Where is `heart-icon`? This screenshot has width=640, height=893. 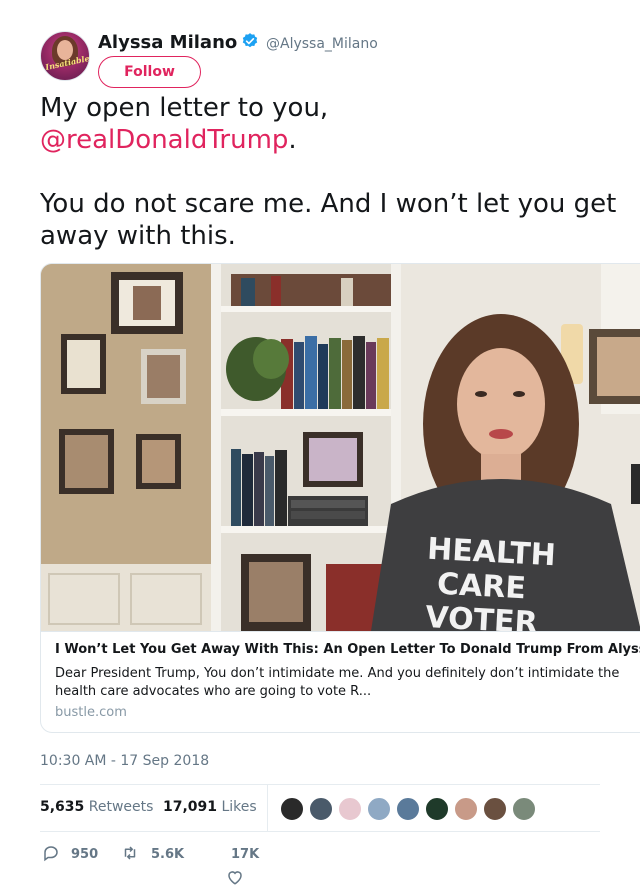 heart-icon is located at coordinates (235, 878).